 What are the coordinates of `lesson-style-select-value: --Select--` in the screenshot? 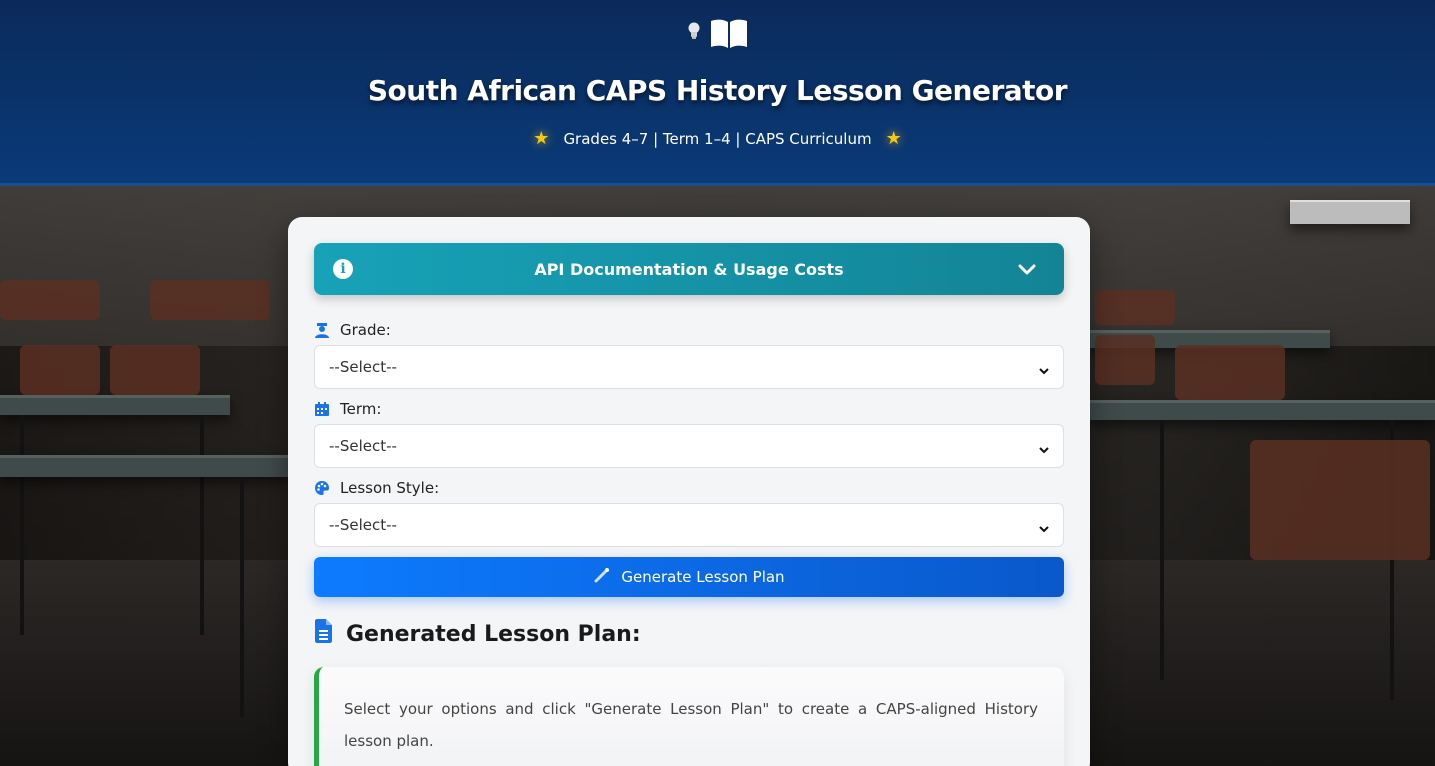 It's located at (363, 525).